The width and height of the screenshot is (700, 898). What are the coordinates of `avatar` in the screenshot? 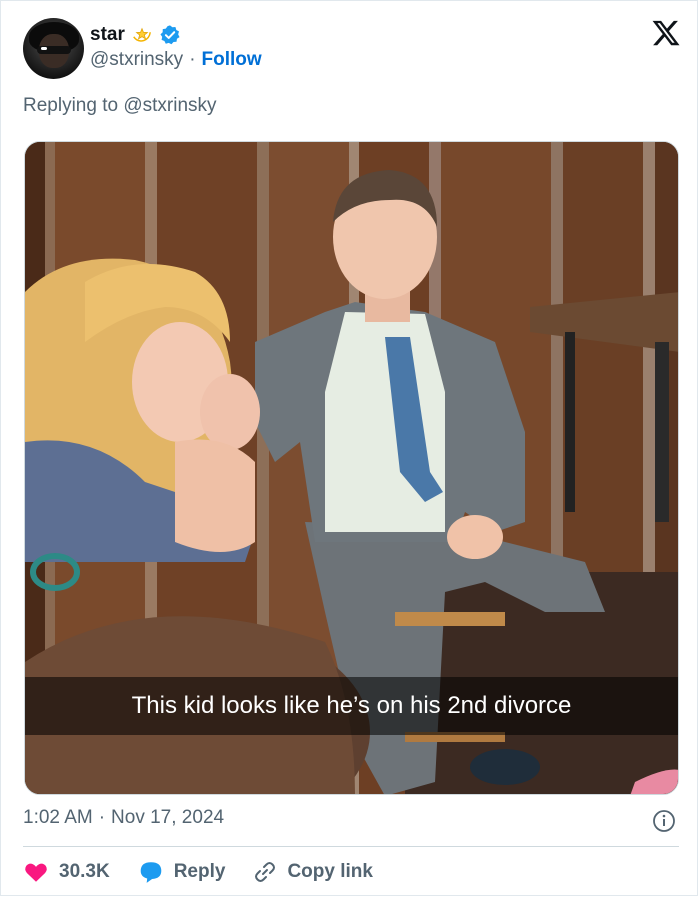 It's located at (53, 48).